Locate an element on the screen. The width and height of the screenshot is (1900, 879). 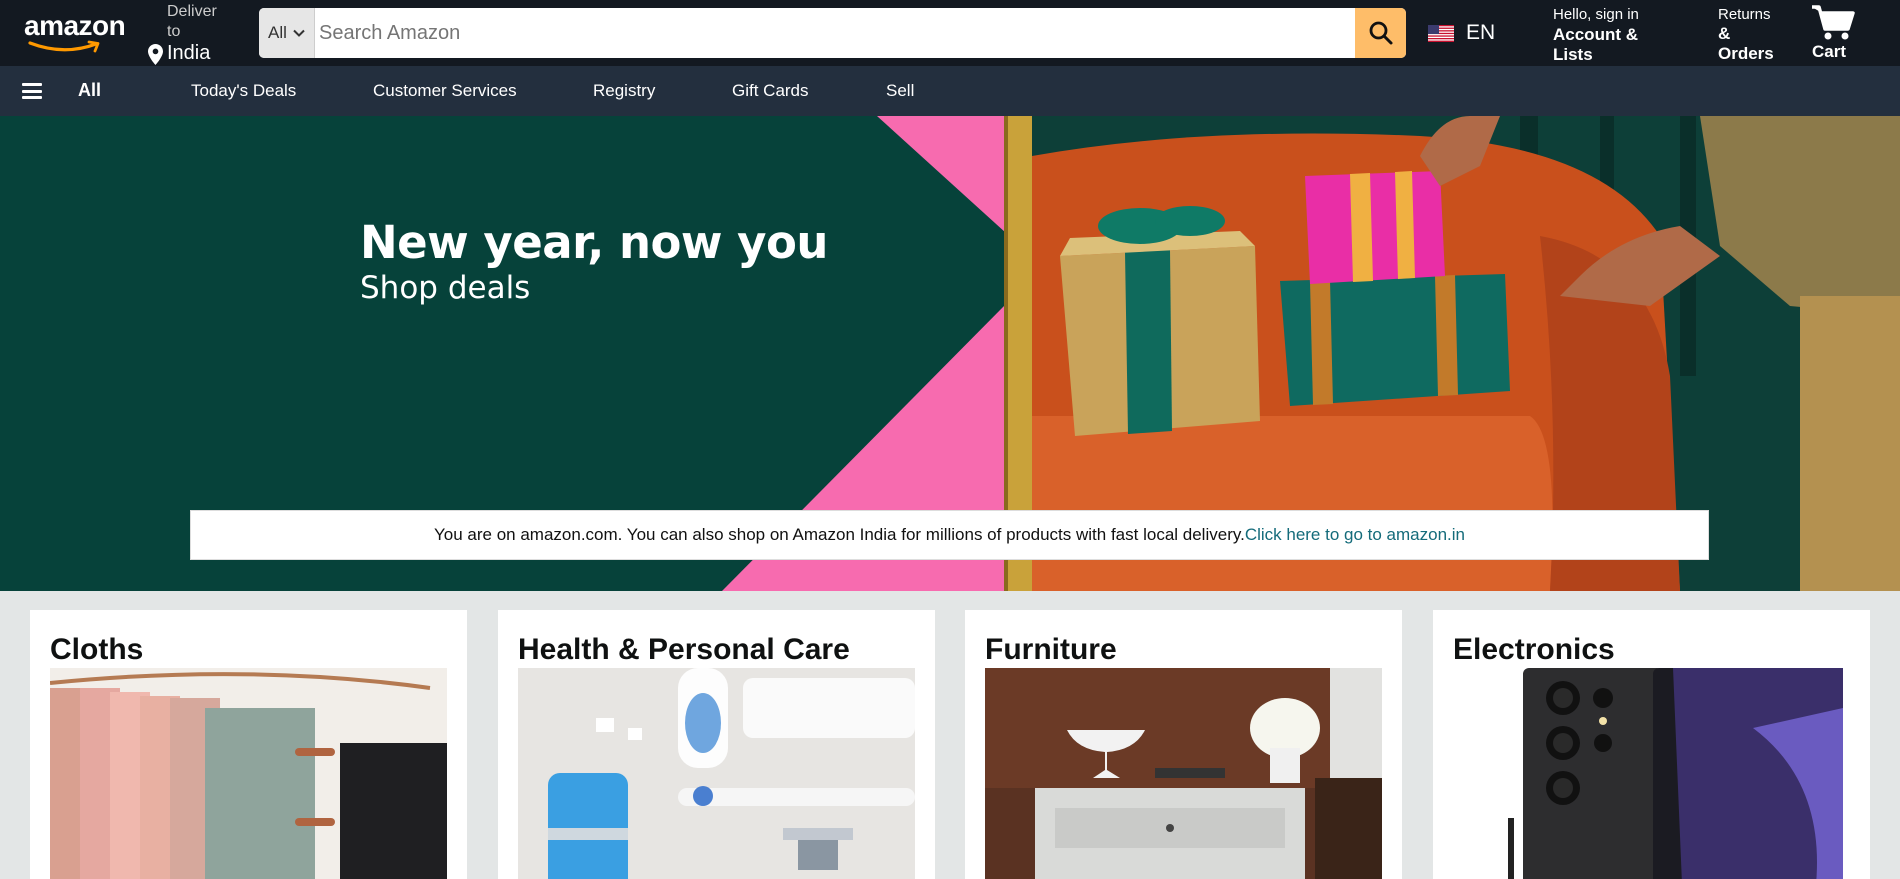
search-bar: All is located at coordinates (832, 33).